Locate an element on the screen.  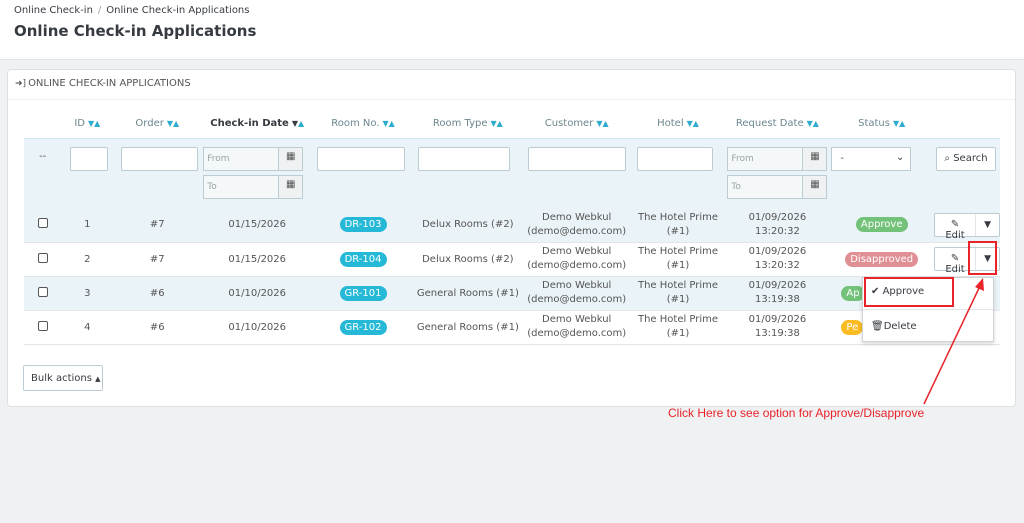
filter-hotel-input is located at coordinates (674, 158).